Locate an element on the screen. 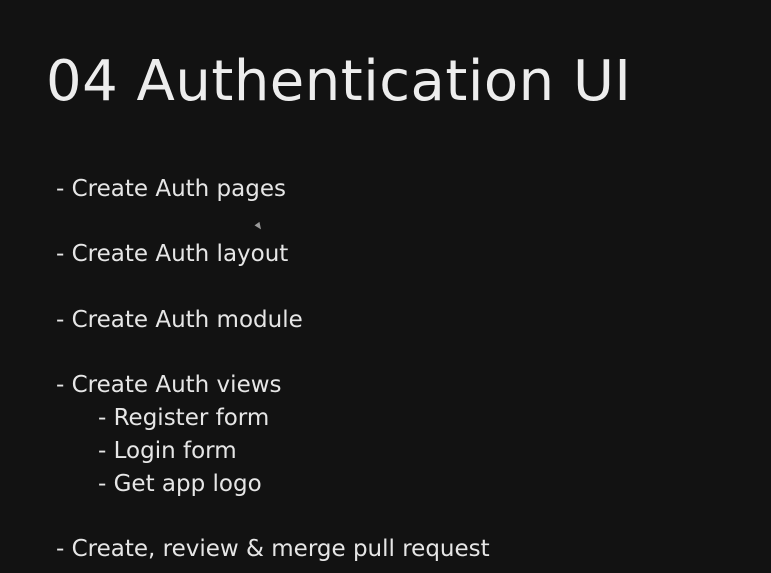  sub-bullet-login-form: - Login form is located at coordinates (167, 451).